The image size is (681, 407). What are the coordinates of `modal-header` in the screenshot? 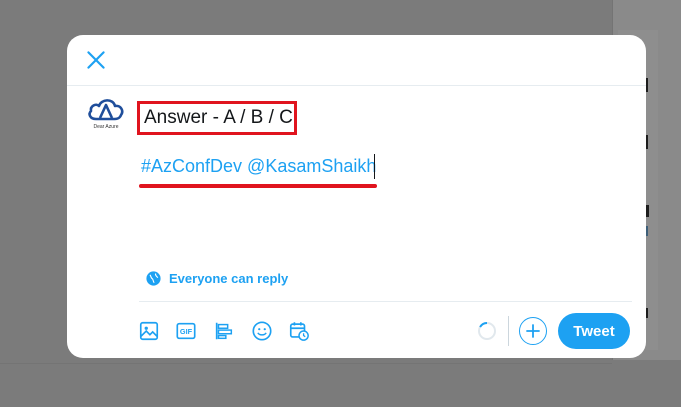 It's located at (356, 60).